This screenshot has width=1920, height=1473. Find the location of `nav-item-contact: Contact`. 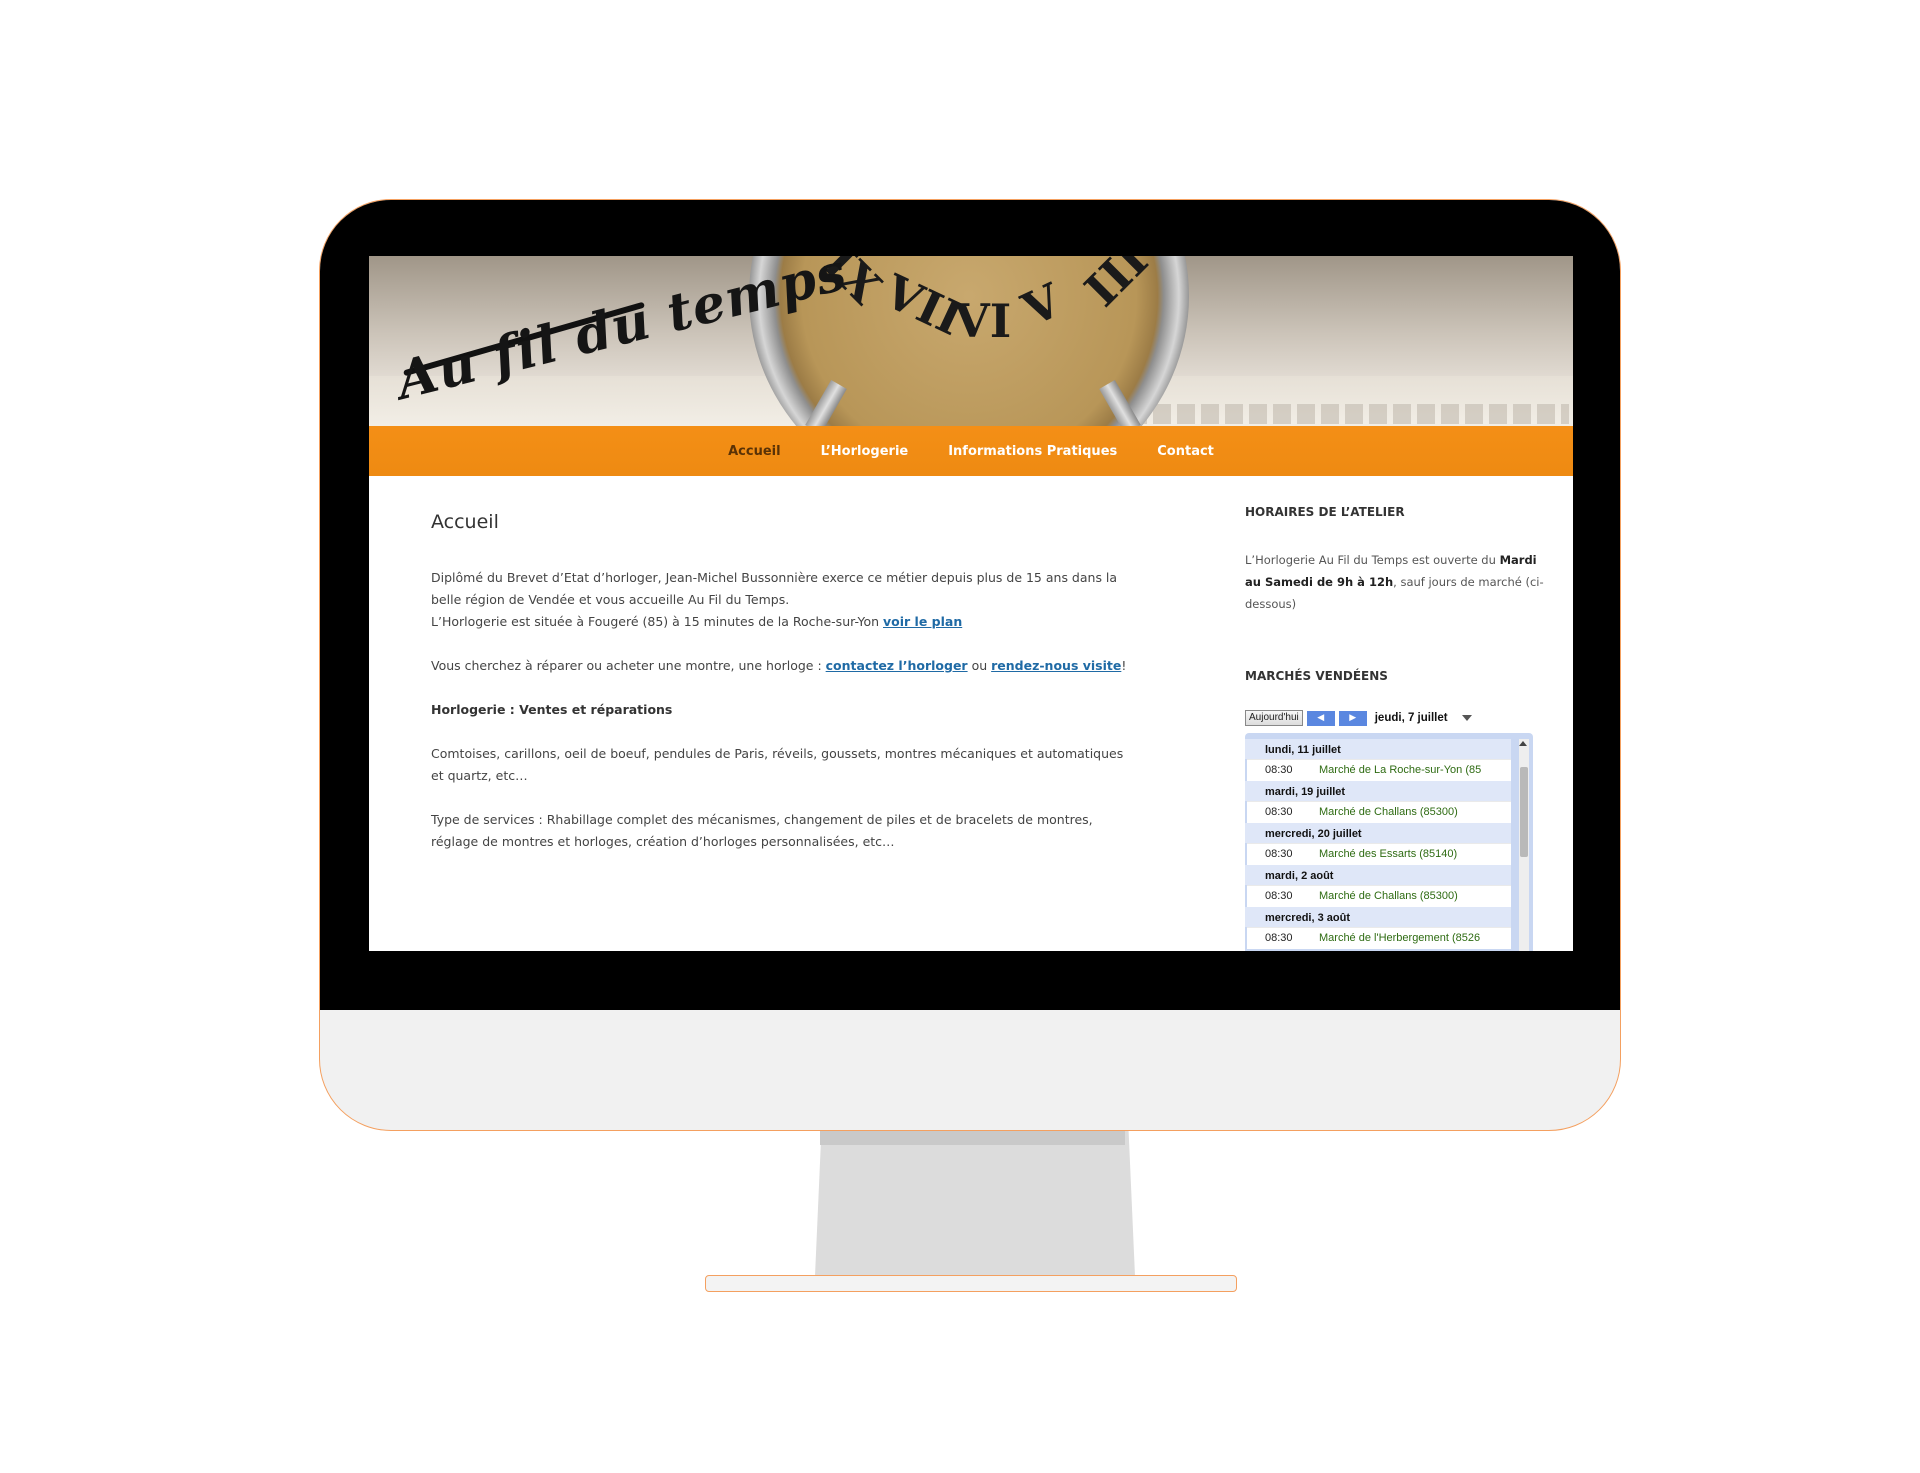

nav-item-contact: Contact is located at coordinates (1185, 451).